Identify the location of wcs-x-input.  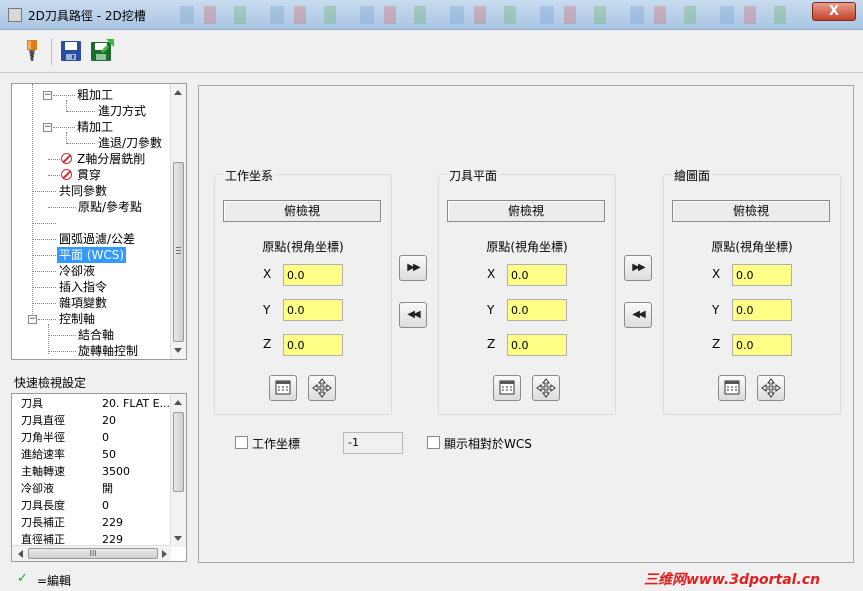
(313, 275).